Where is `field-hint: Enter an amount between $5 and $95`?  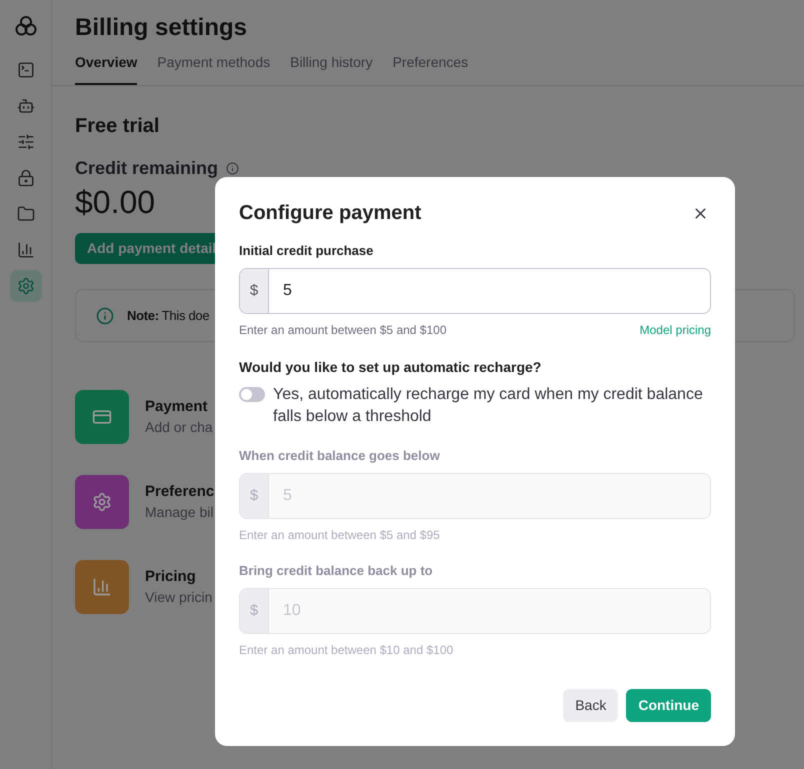
field-hint: Enter an amount between $5 and $95 is located at coordinates (339, 535).